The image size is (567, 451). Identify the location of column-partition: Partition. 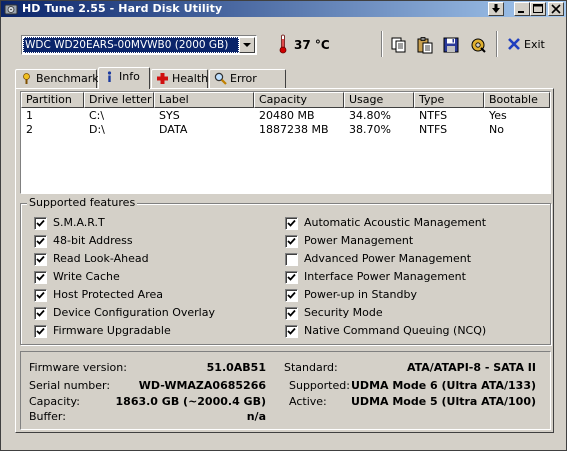
(52, 100).